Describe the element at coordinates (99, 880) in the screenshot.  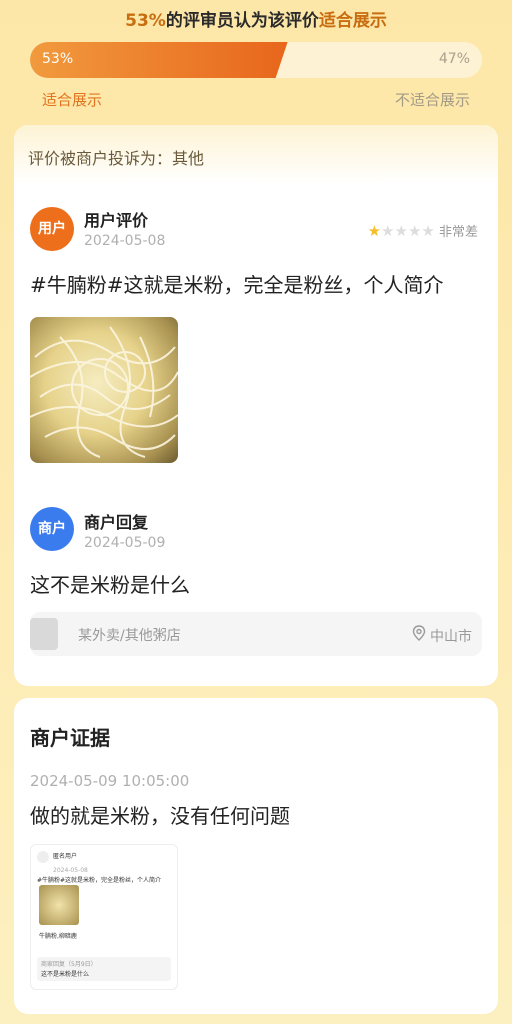
I see `mini-review: #牛腩粉#这就是米粉，完全是粉丝，个人简介` at that location.